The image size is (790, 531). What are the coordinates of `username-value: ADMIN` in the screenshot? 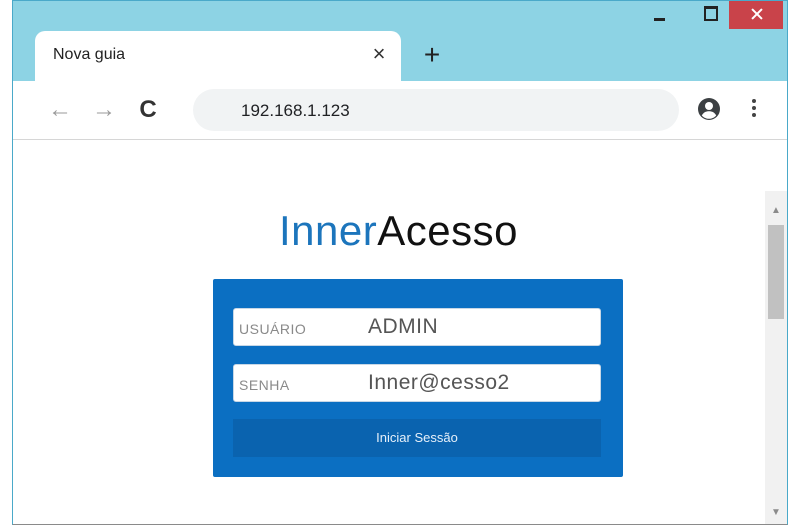 It's located at (403, 326).